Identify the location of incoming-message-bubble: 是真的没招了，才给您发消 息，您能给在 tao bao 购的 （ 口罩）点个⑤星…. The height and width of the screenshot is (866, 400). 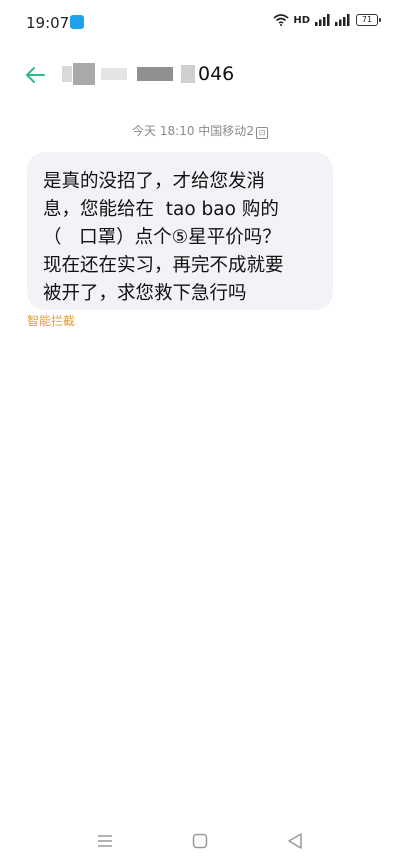
(180, 231).